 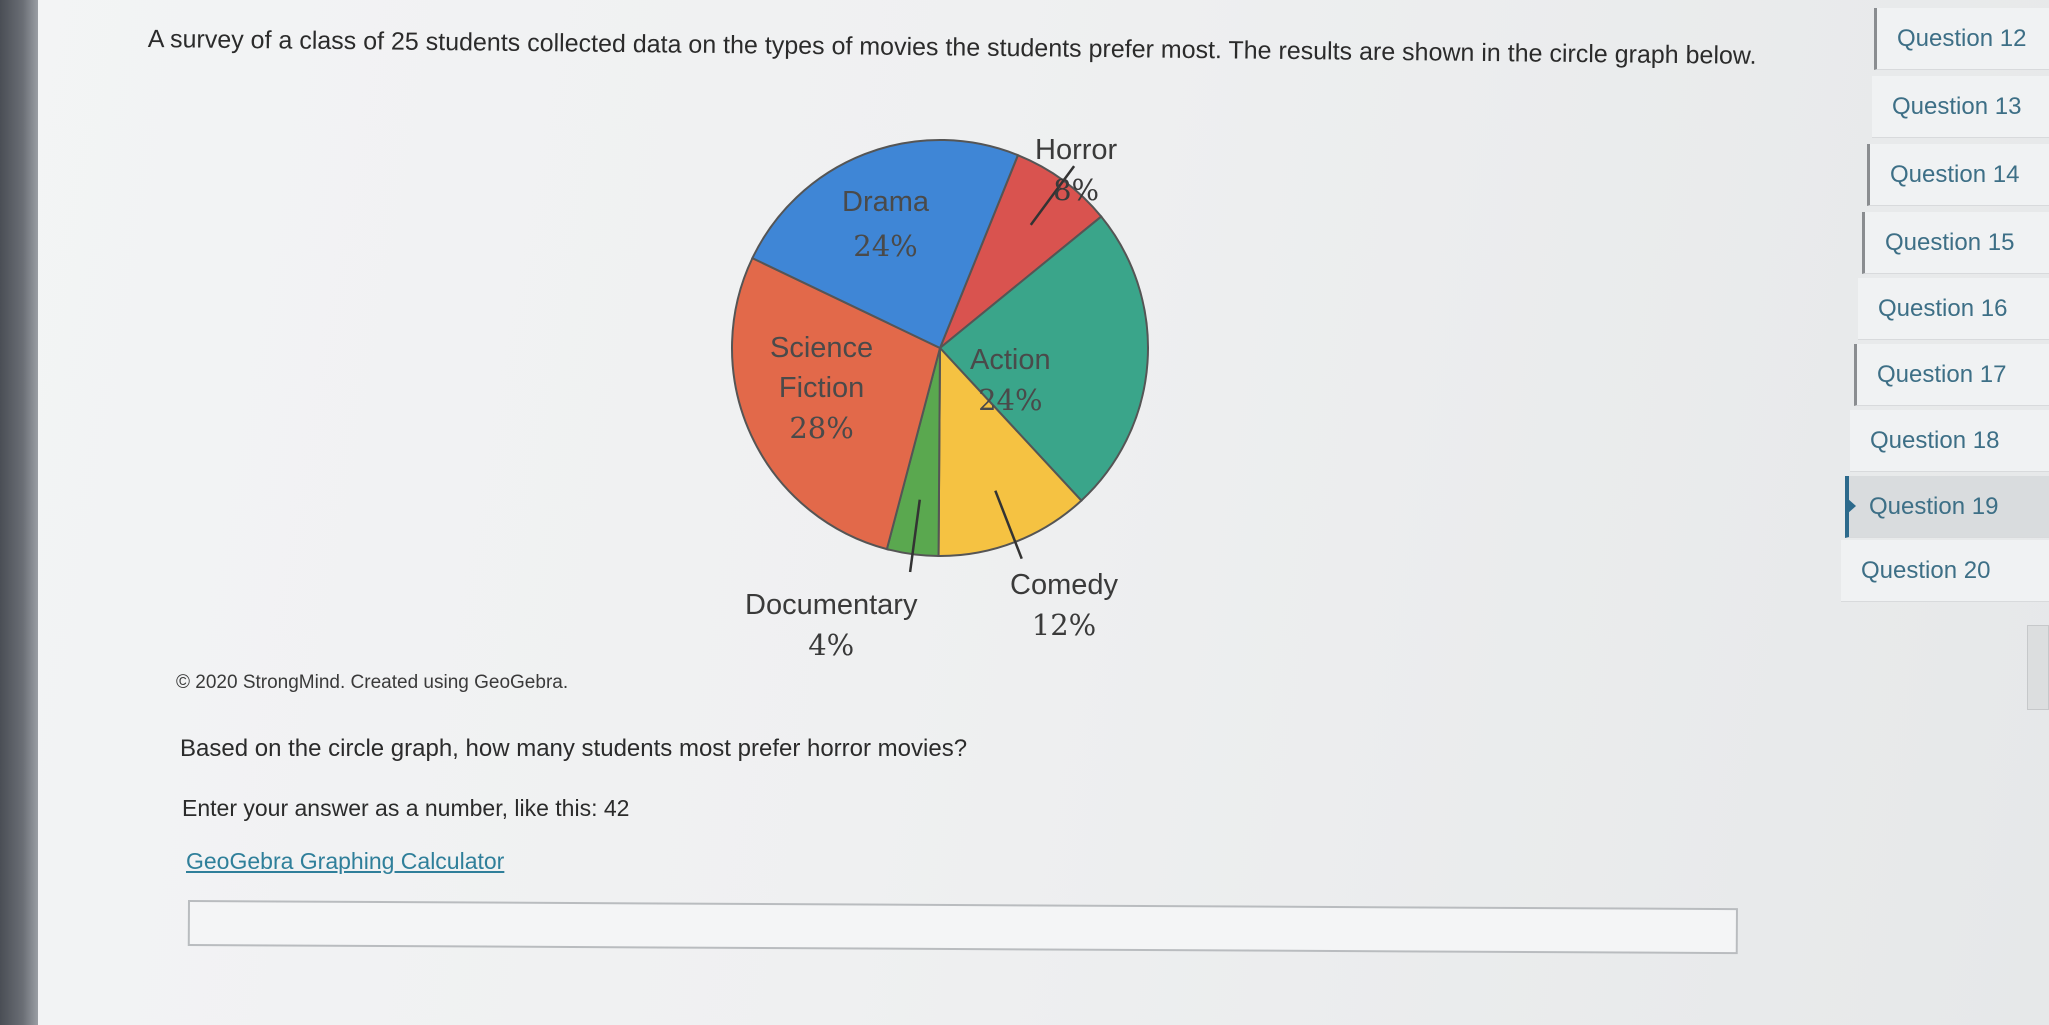 I want to click on action-label: Action 24%, so click(x=1010, y=380).